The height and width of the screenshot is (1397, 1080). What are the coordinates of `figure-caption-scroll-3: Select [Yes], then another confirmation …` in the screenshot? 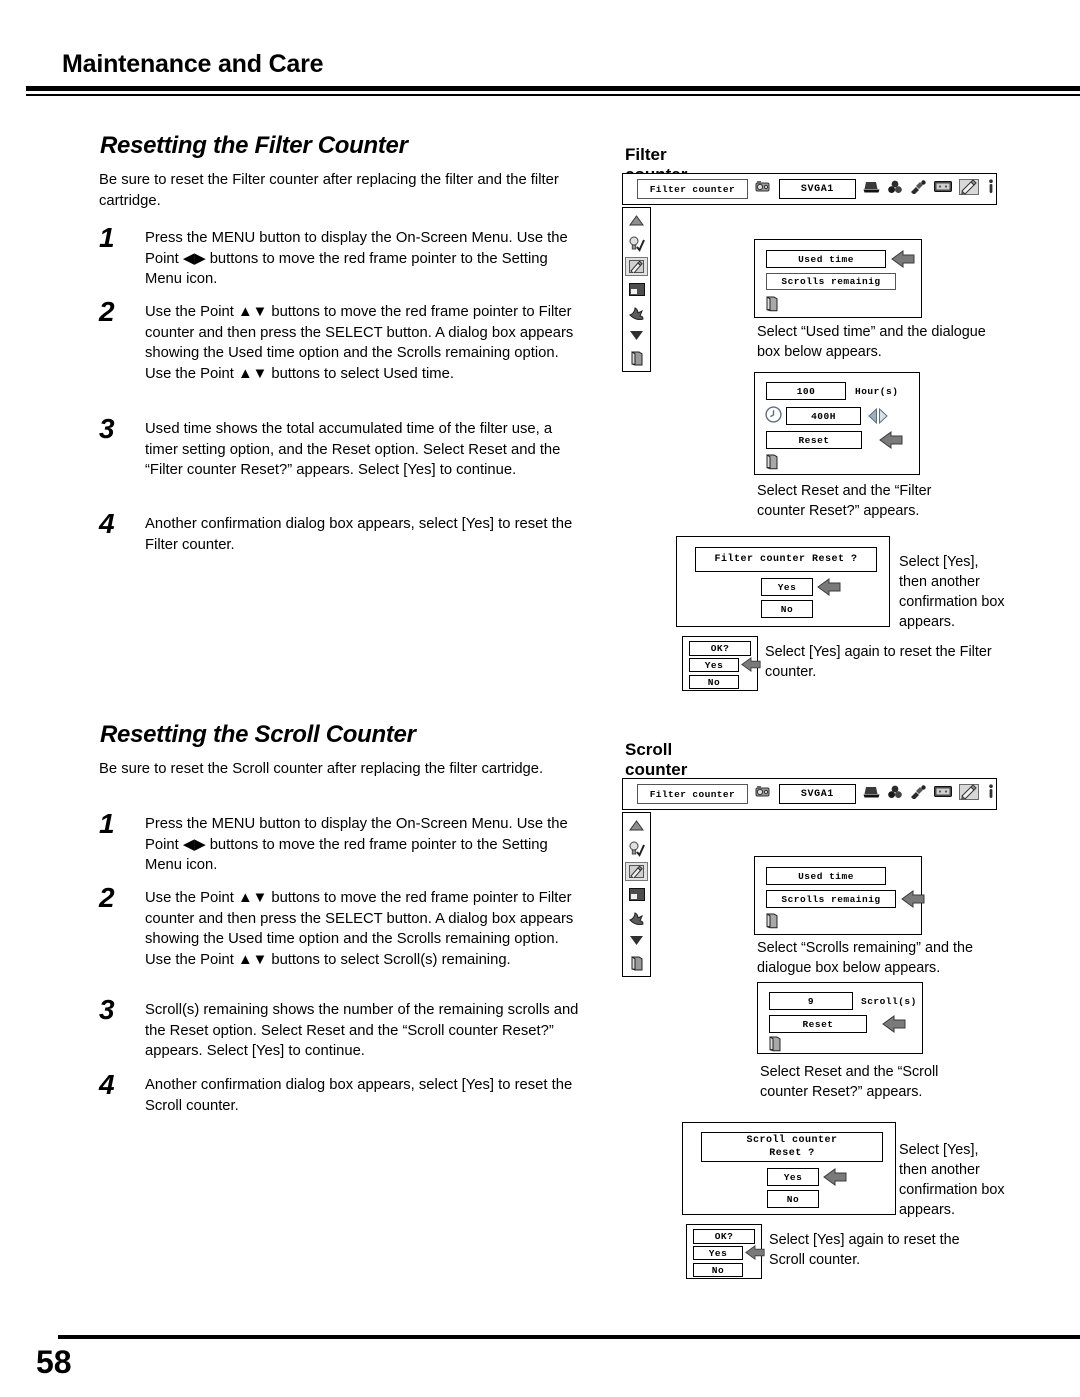 It's located at (952, 1180).